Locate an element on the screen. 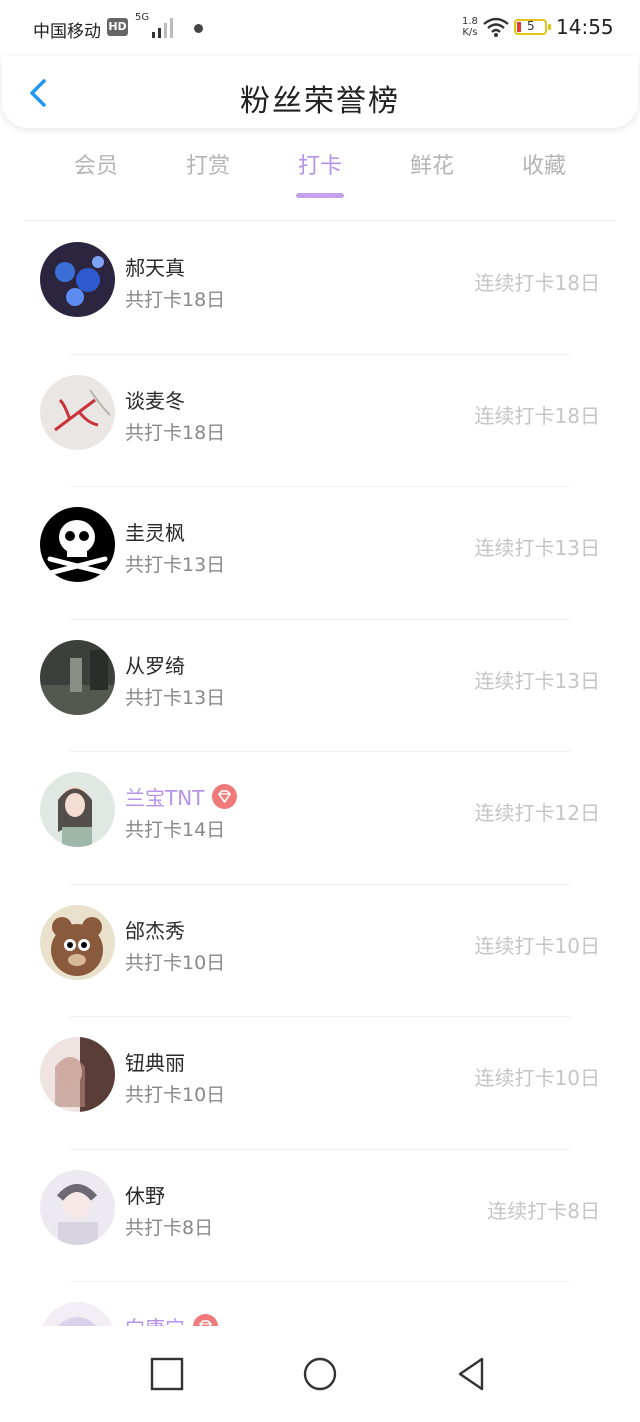 Image resolution: width=640 pixels, height=1422 pixels. fan-name-text: 从罗绮 is located at coordinates (155, 665).